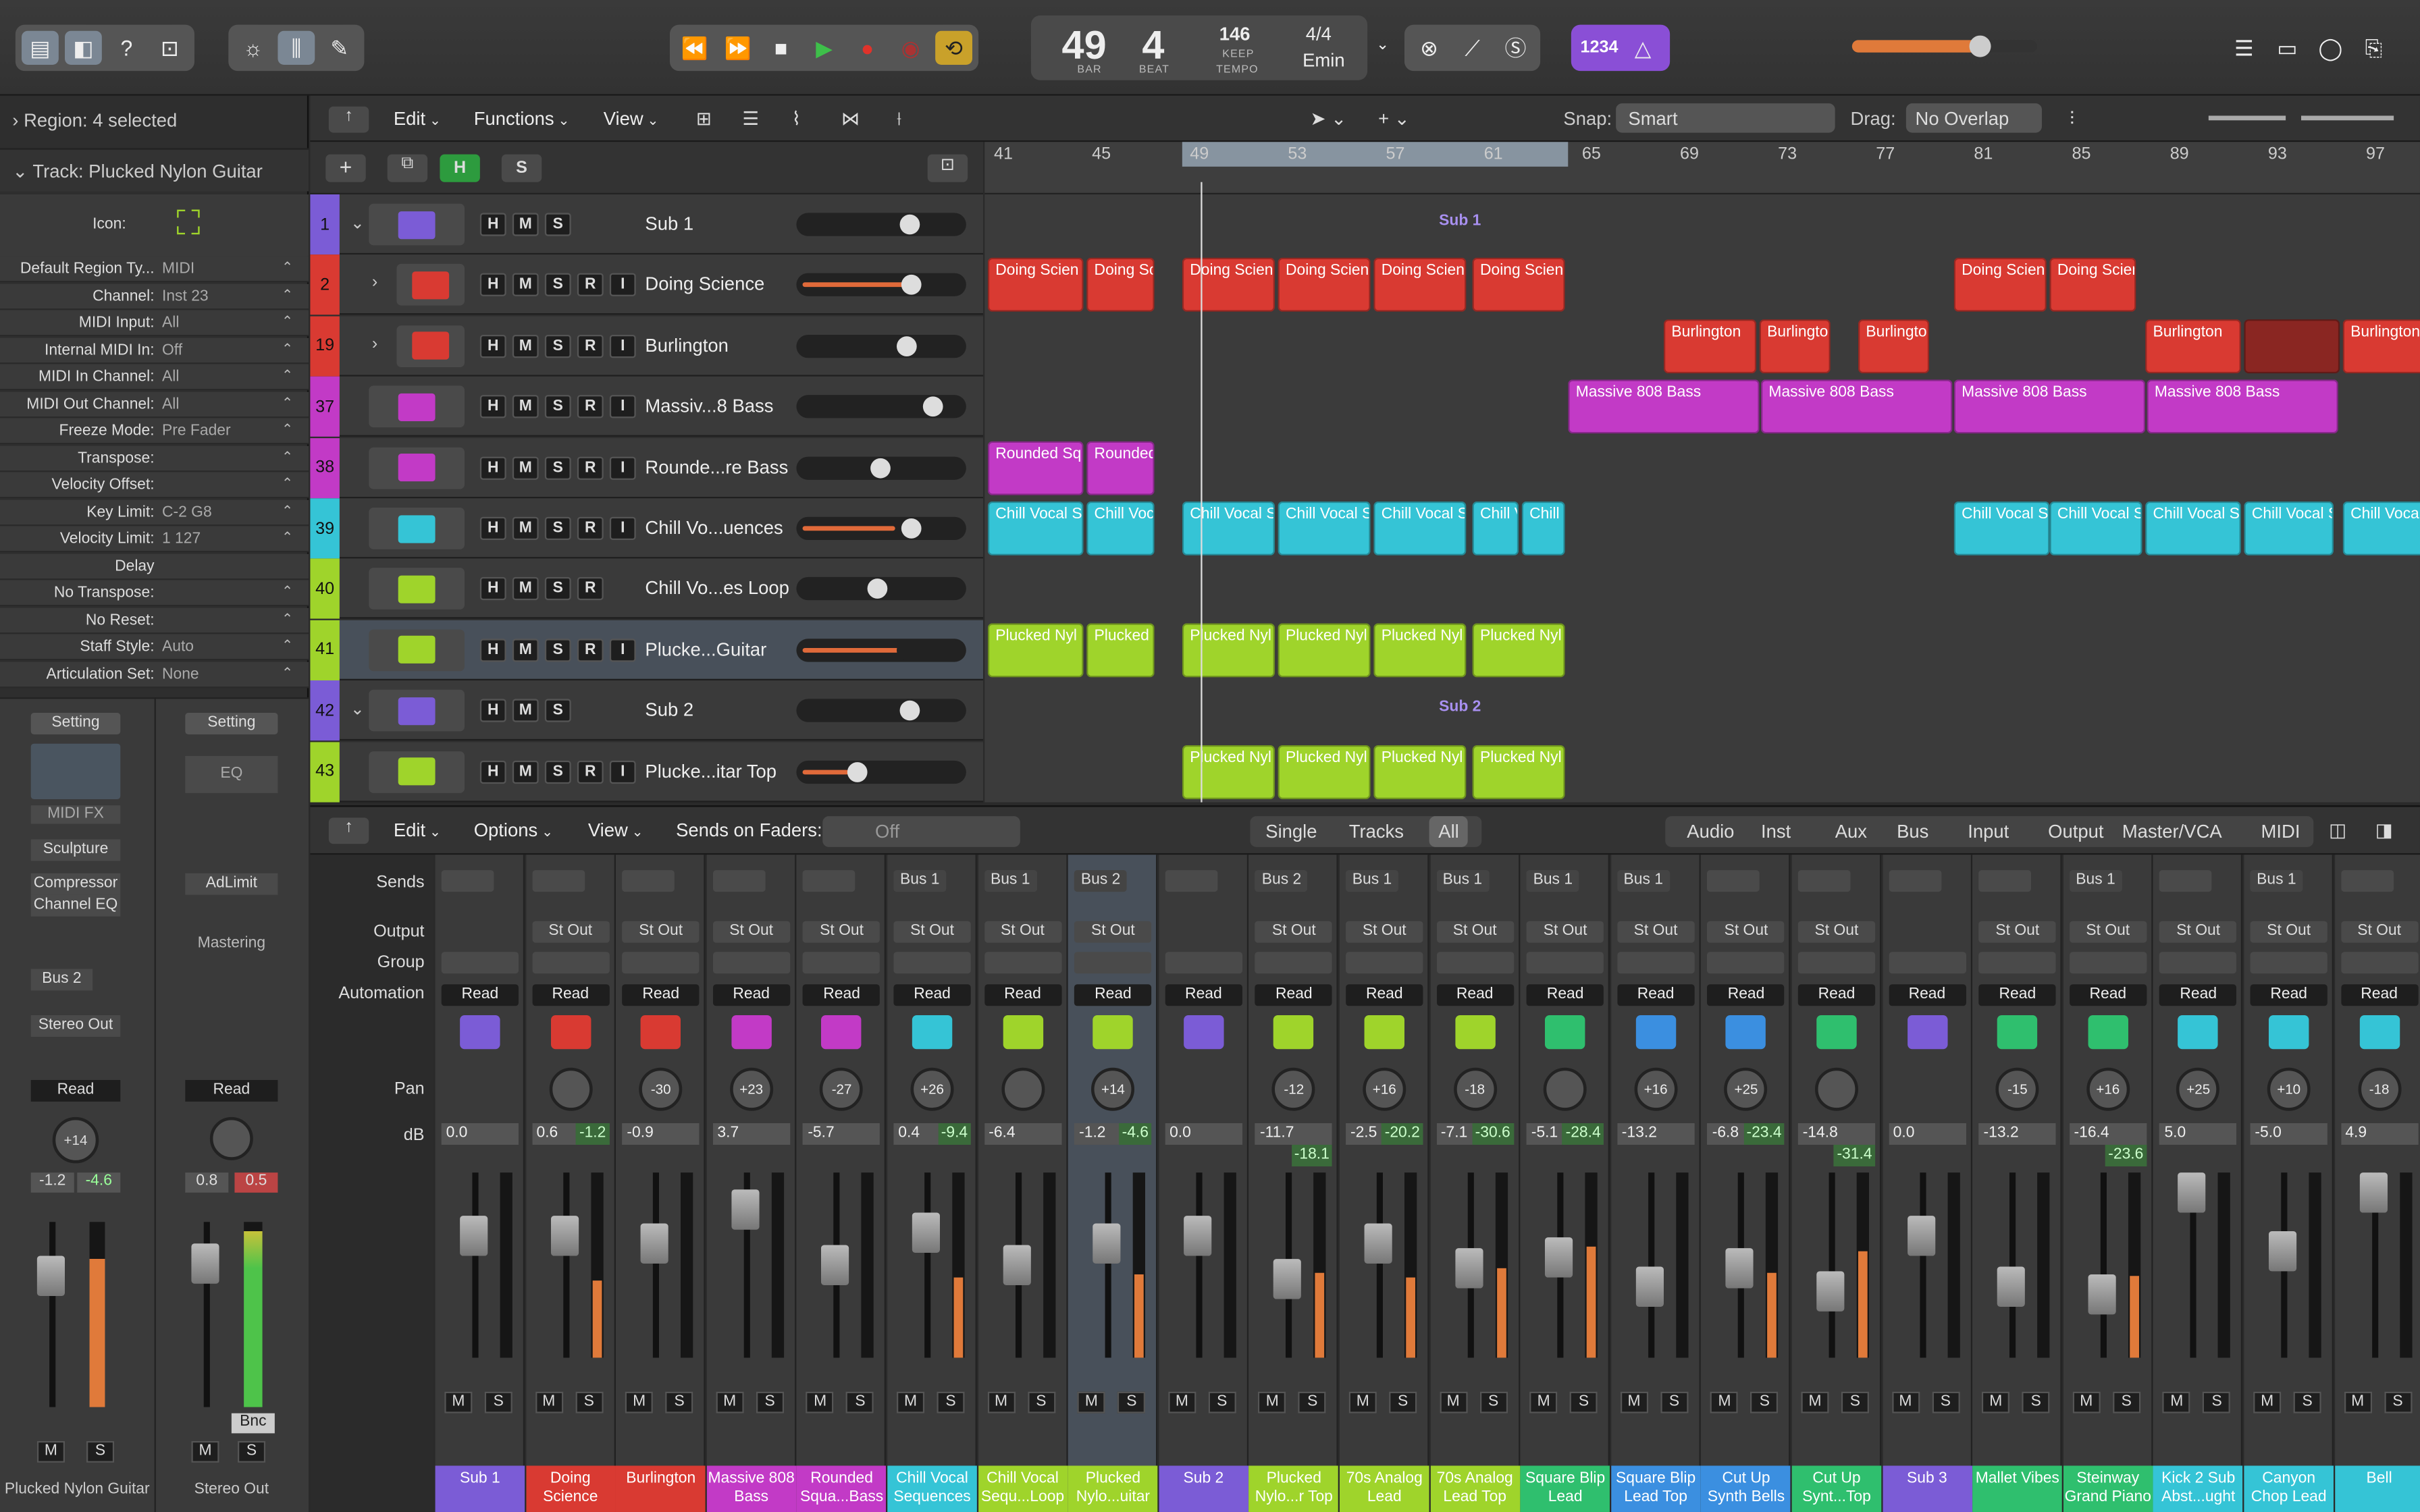  Describe the element at coordinates (76, 906) in the screenshot. I see `channel-eq-slot: Channel EQ` at that location.